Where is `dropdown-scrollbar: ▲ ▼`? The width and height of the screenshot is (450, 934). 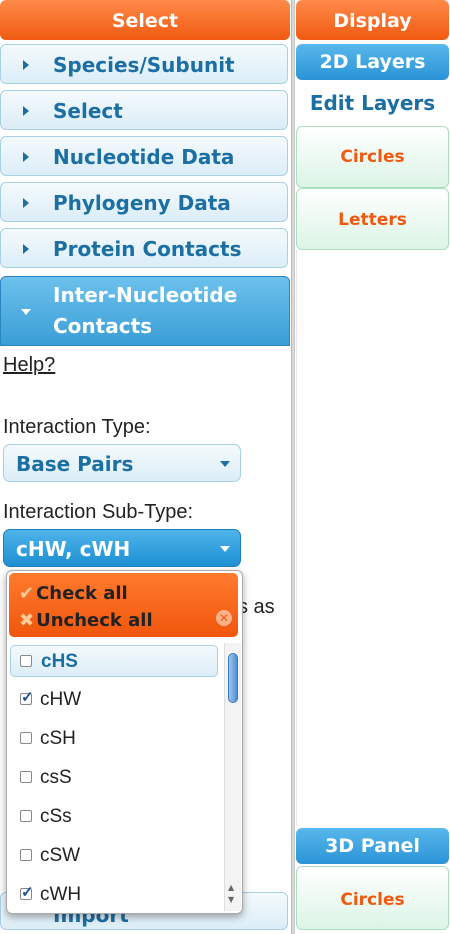 dropdown-scrollbar: ▲ ▼ is located at coordinates (232, 777).